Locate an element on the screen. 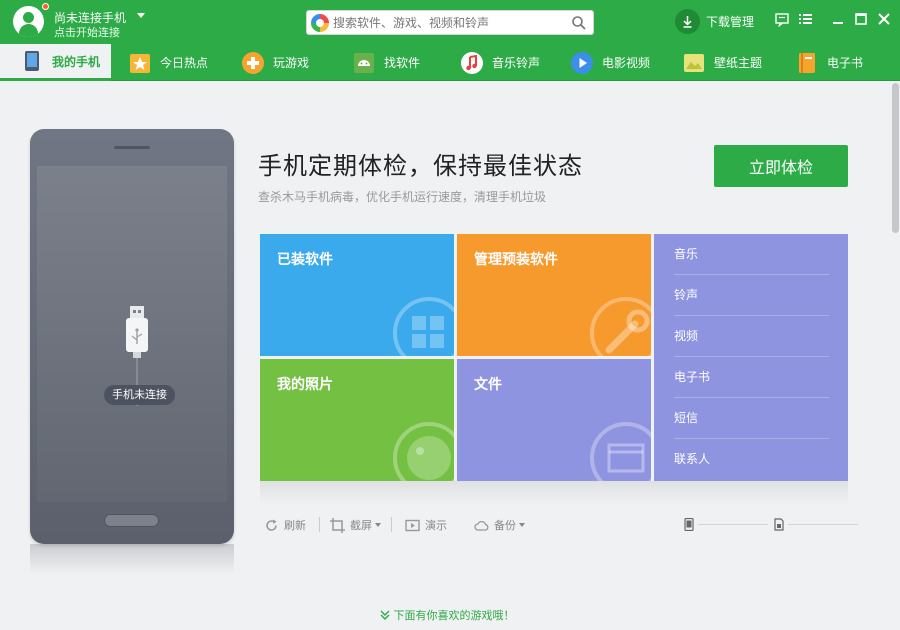 The width and height of the screenshot is (900, 630). media-item-music: 音乐 is located at coordinates (751, 254).